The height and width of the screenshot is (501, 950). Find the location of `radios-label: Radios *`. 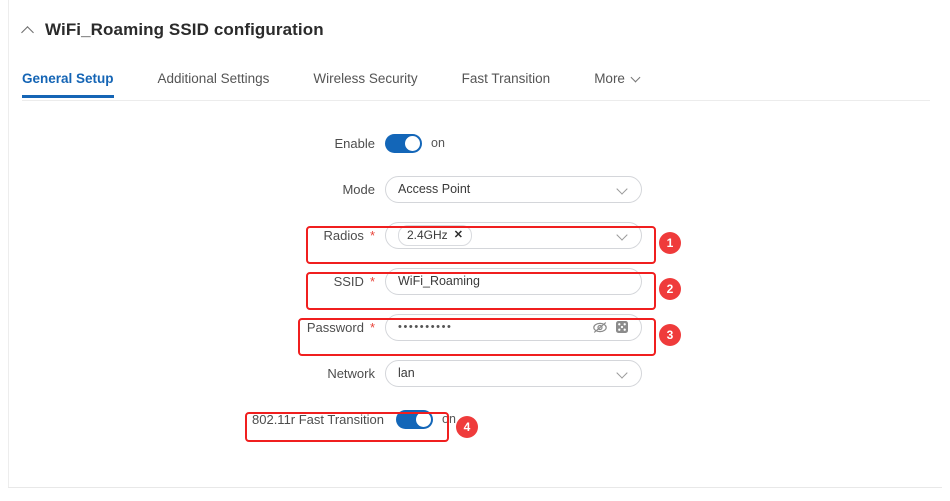

radios-label: Radios * is located at coordinates (349, 235).